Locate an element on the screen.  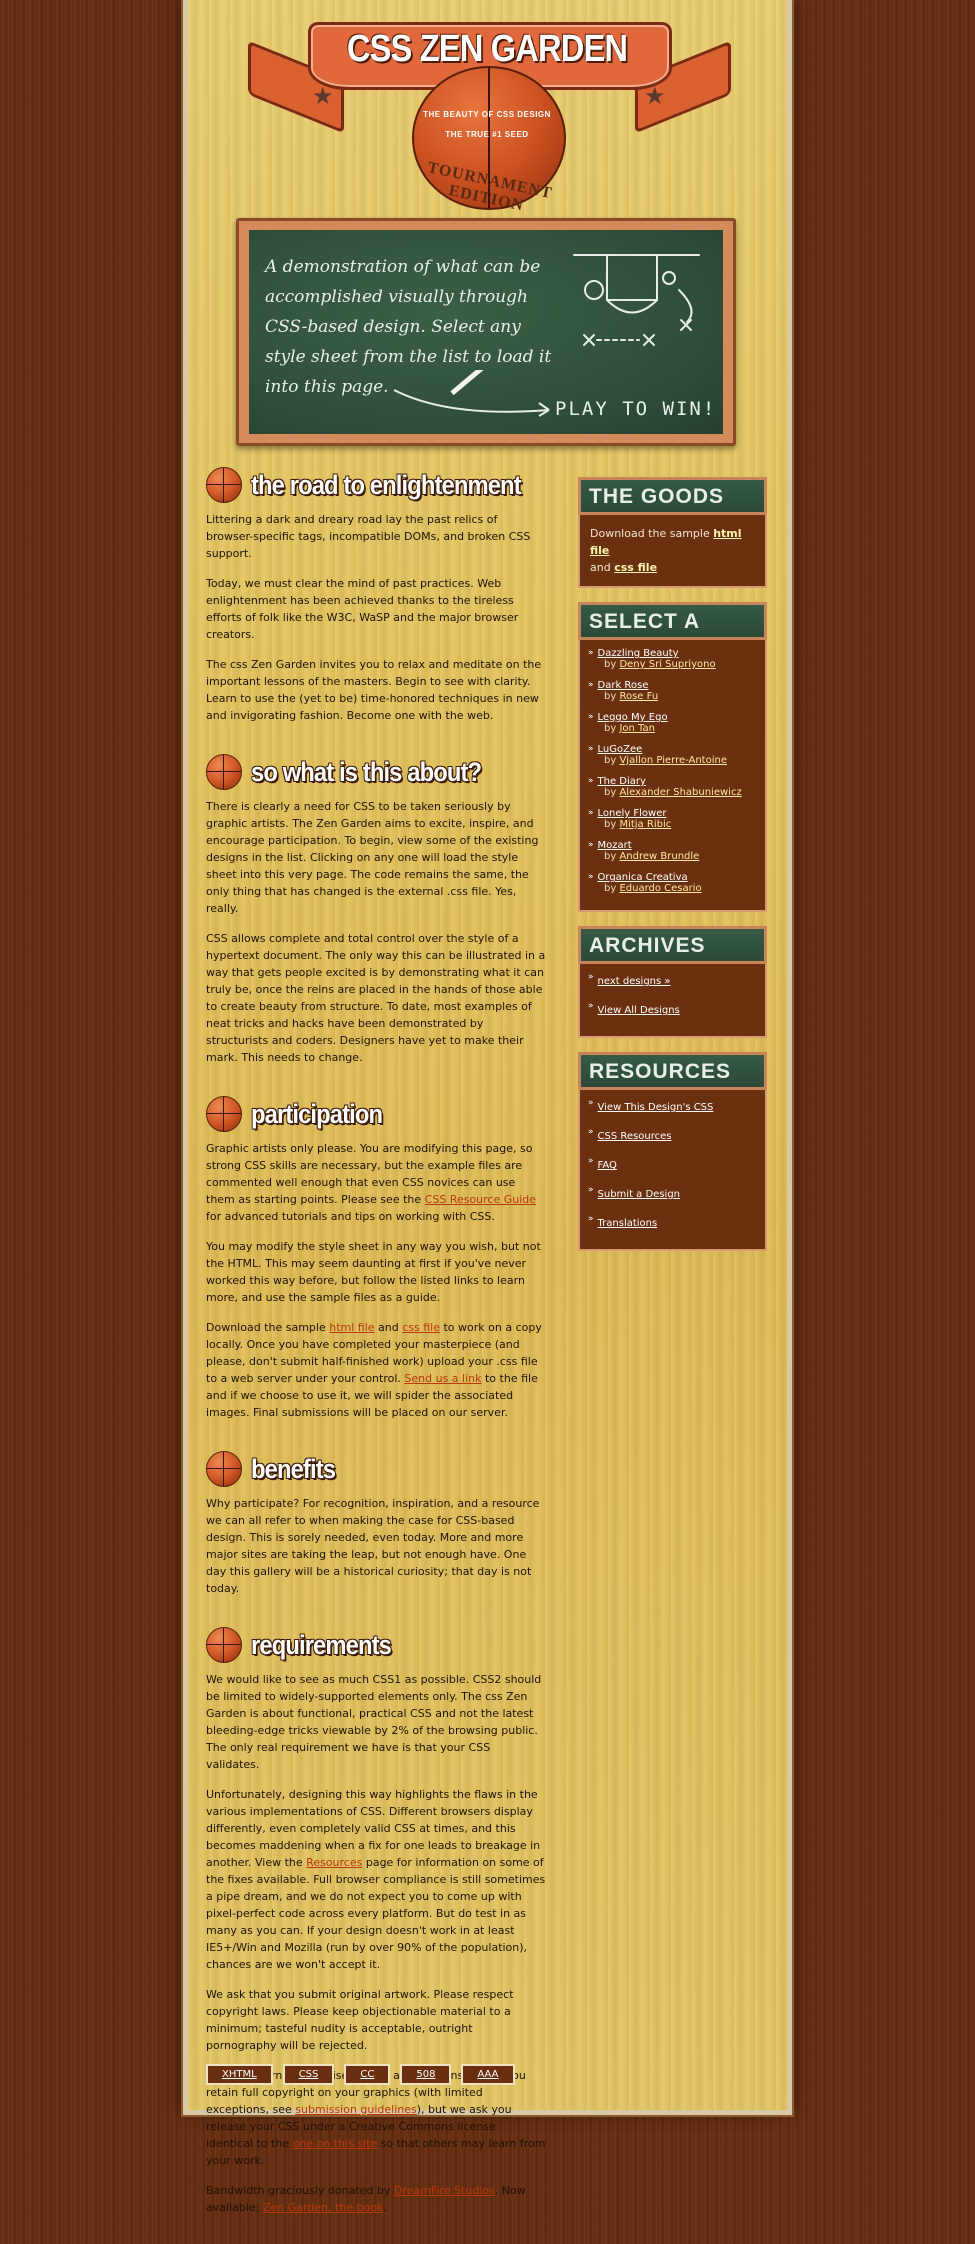
author-link: Andrew Brundle is located at coordinates (659, 856).